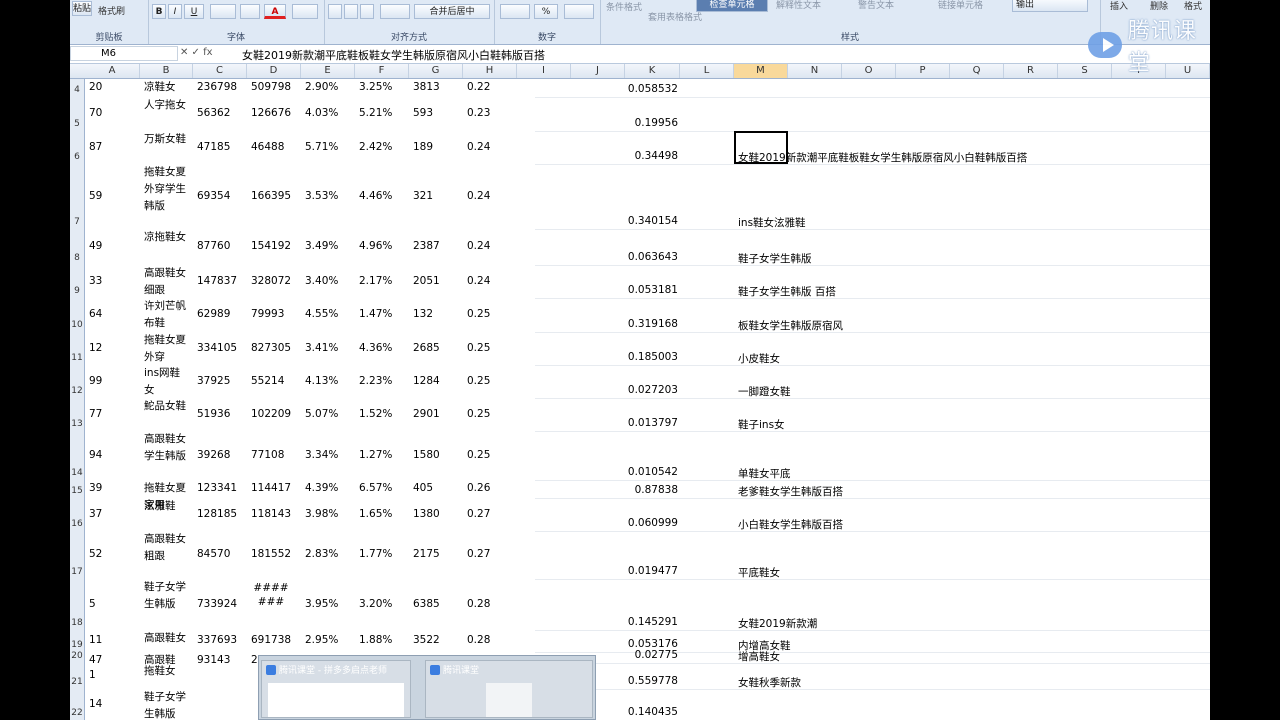  Describe the element at coordinates (166, 406) in the screenshot. I see `cell-b13: 鮀品女鞋` at that location.